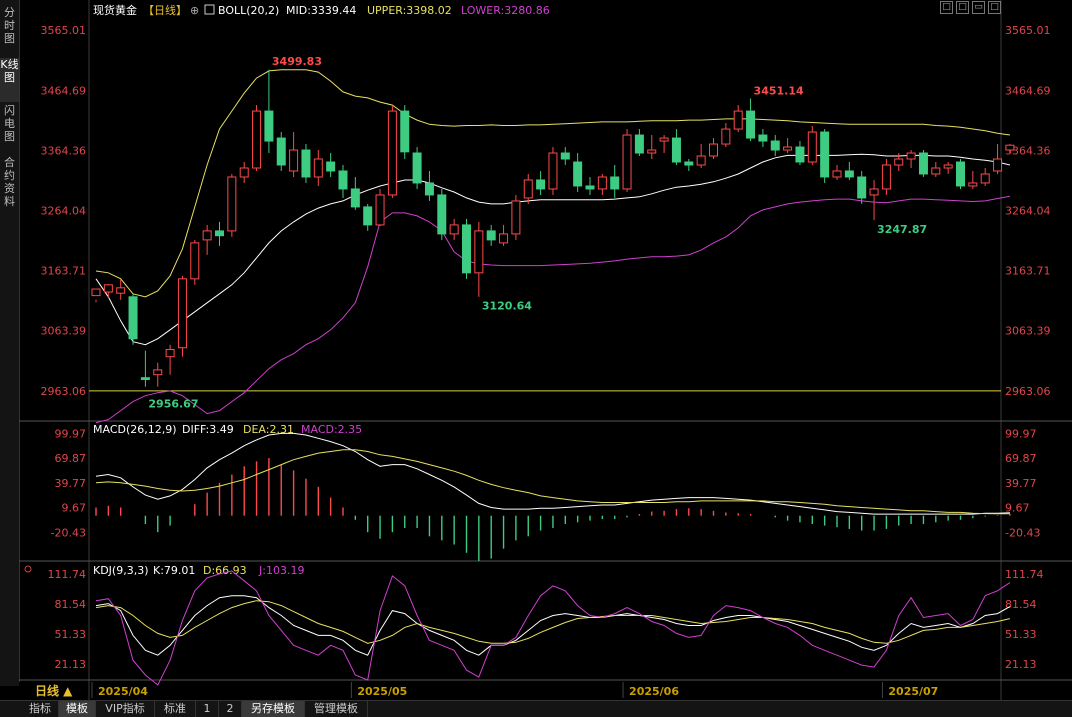 This screenshot has width=1072, height=717. Describe the element at coordinates (552, 473) in the screenshot. I see `macd-diff-line` at that location.